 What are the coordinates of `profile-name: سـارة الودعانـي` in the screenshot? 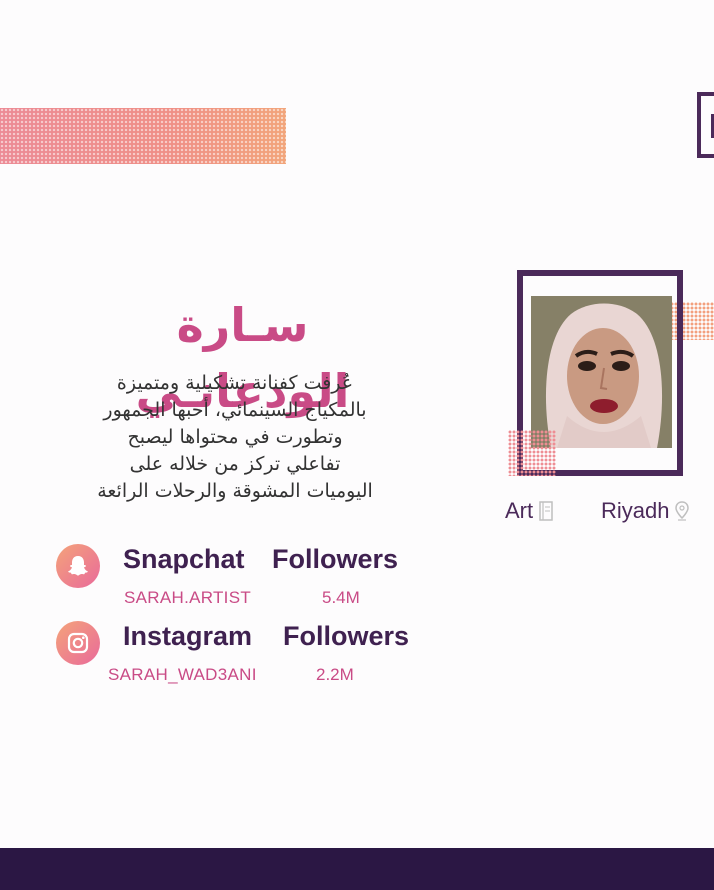 It's located at (242, 358).